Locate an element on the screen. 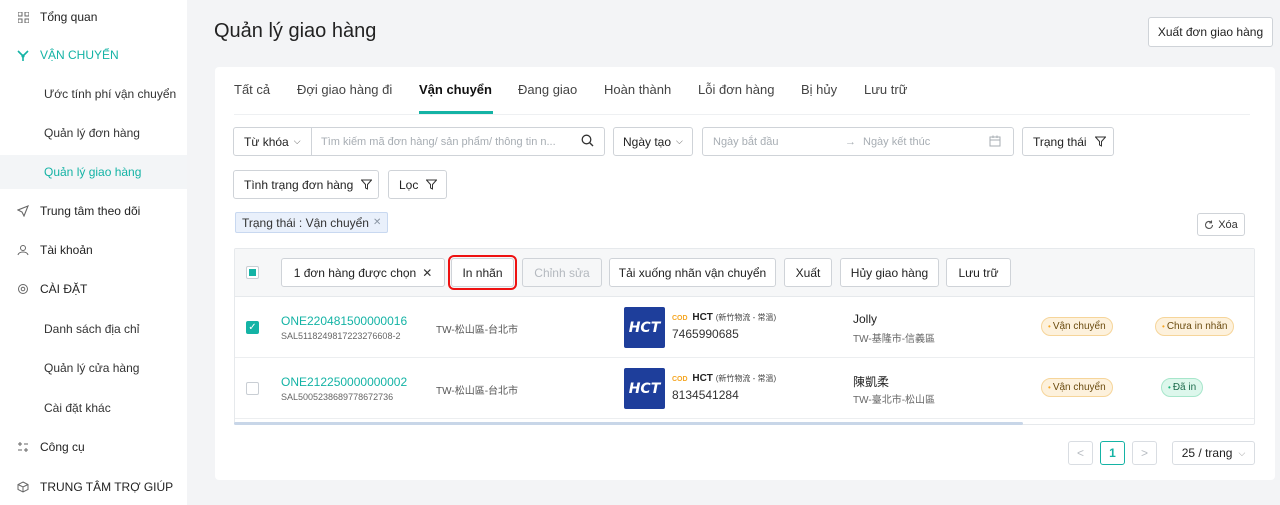 Image resolution: width=1280 pixels, height=505 pixels. calendar-icon is located at coordinates (995, 142).